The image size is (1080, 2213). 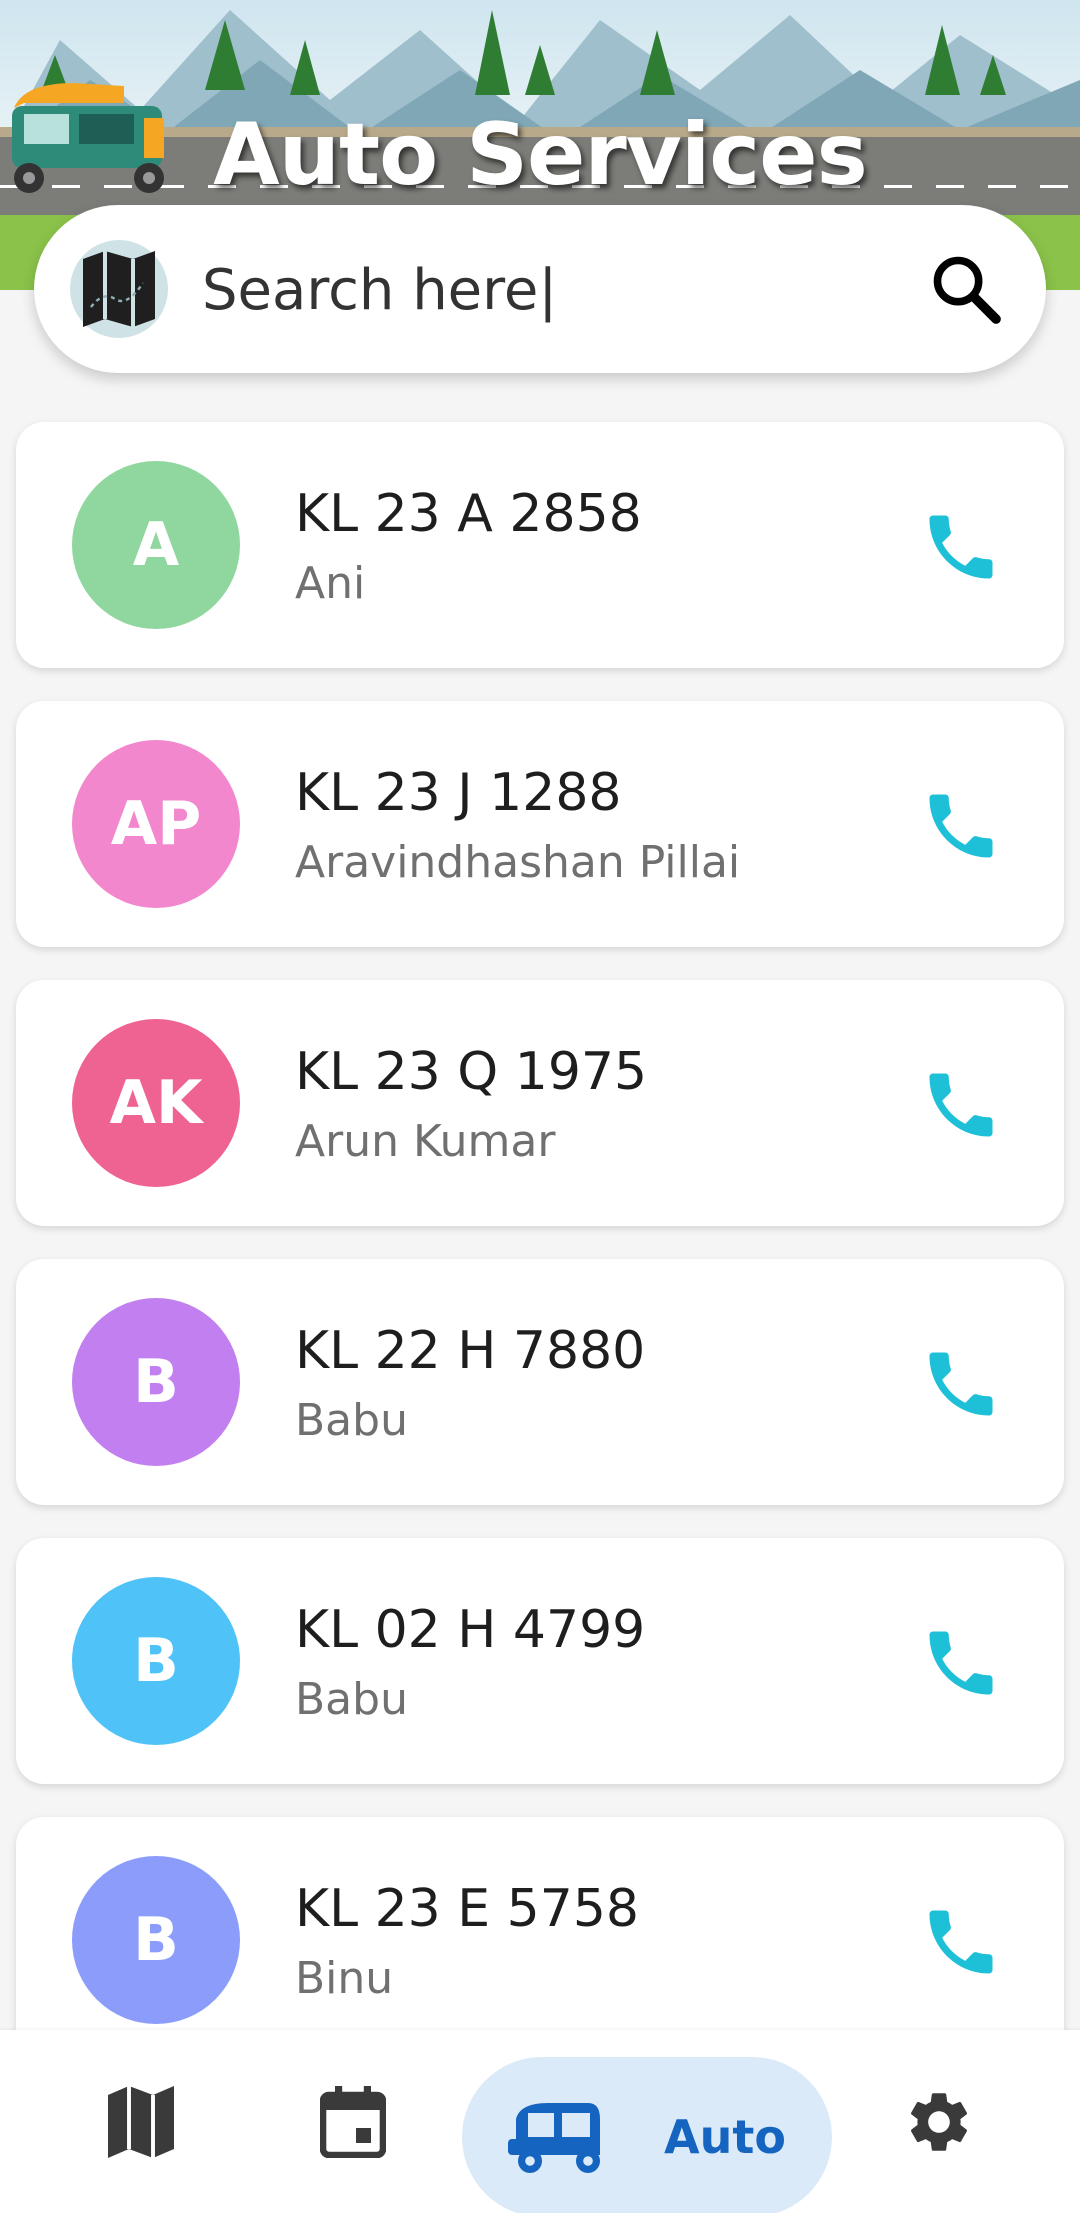 What do you see at coordinates (425, 1141) in the screenshot?
I see `driver-name: Arun Kumar` at bounding box center [425, 1141].